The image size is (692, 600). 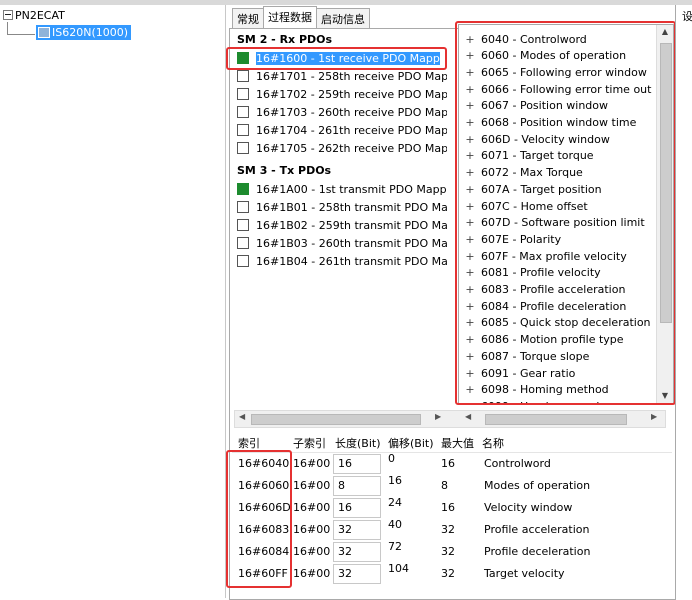 I want to click on vertical-scrollbar: ▲ ▼, so click(x=664, y=214).